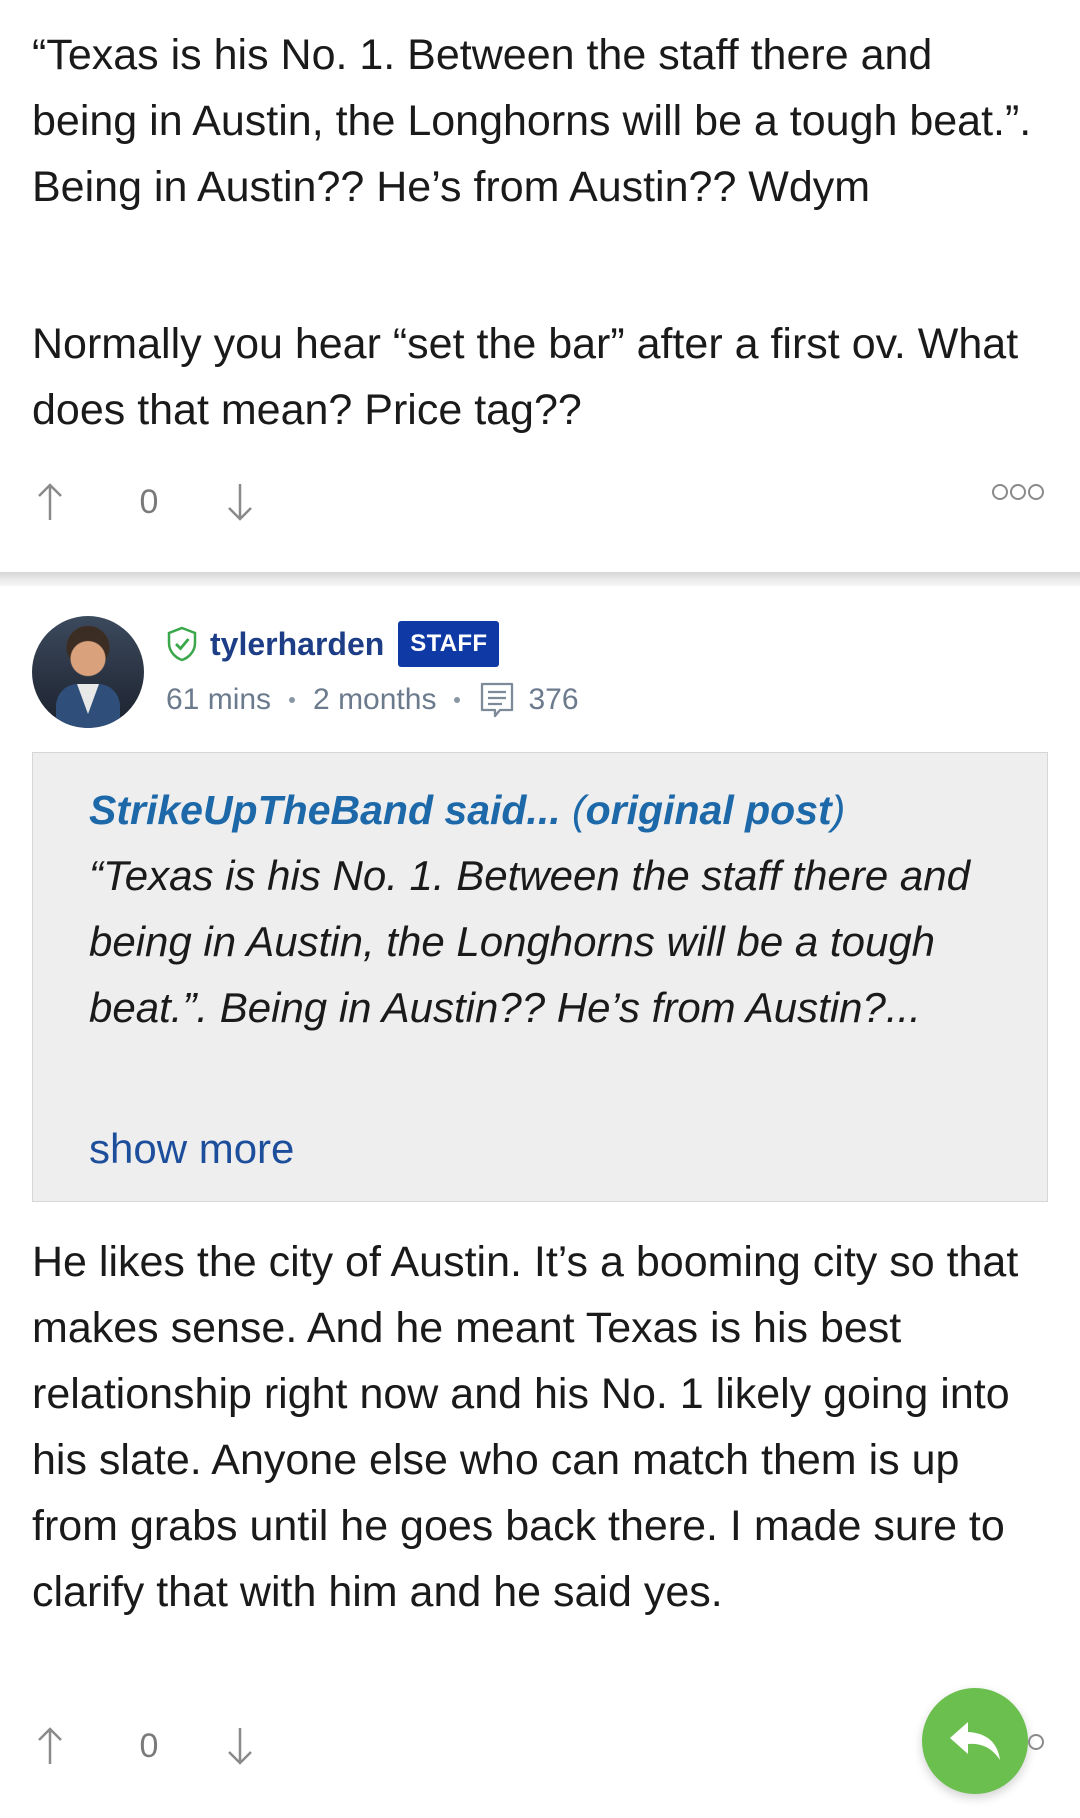 This screenshot has width=1080, height=1818. What do you see at coordinates (709, 810) in the screenshot?
I see `original-post-link: original post` at bounding box center [709, 810].